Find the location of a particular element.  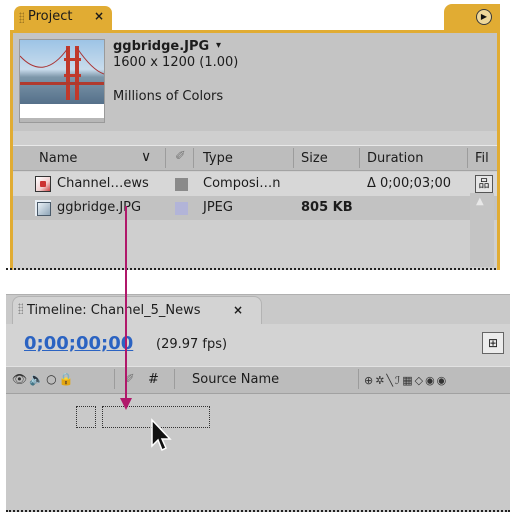

drop-target-label is located at coordinates (86, 417).